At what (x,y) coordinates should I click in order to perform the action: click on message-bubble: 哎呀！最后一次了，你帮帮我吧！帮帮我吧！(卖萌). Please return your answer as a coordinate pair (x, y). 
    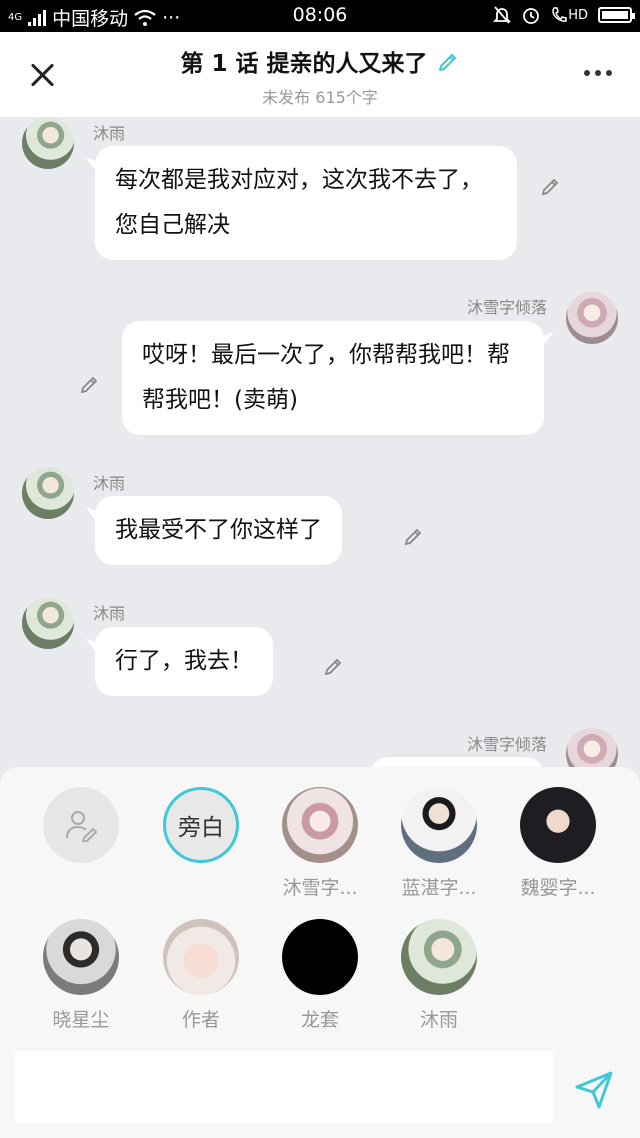
    Looking at the image, I should click on (333, 378).